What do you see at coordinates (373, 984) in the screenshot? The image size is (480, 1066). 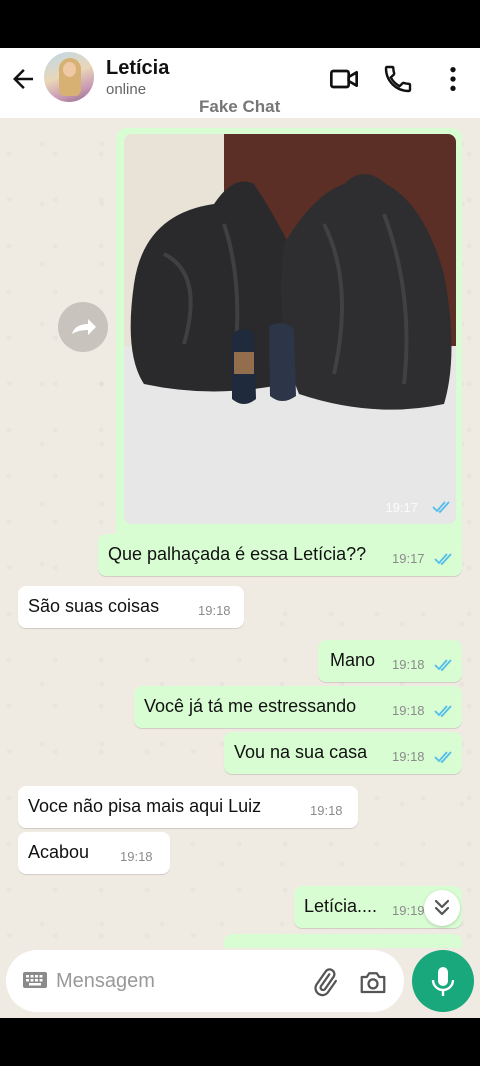 I see `camera-icon` at bounding box center [373, 984].